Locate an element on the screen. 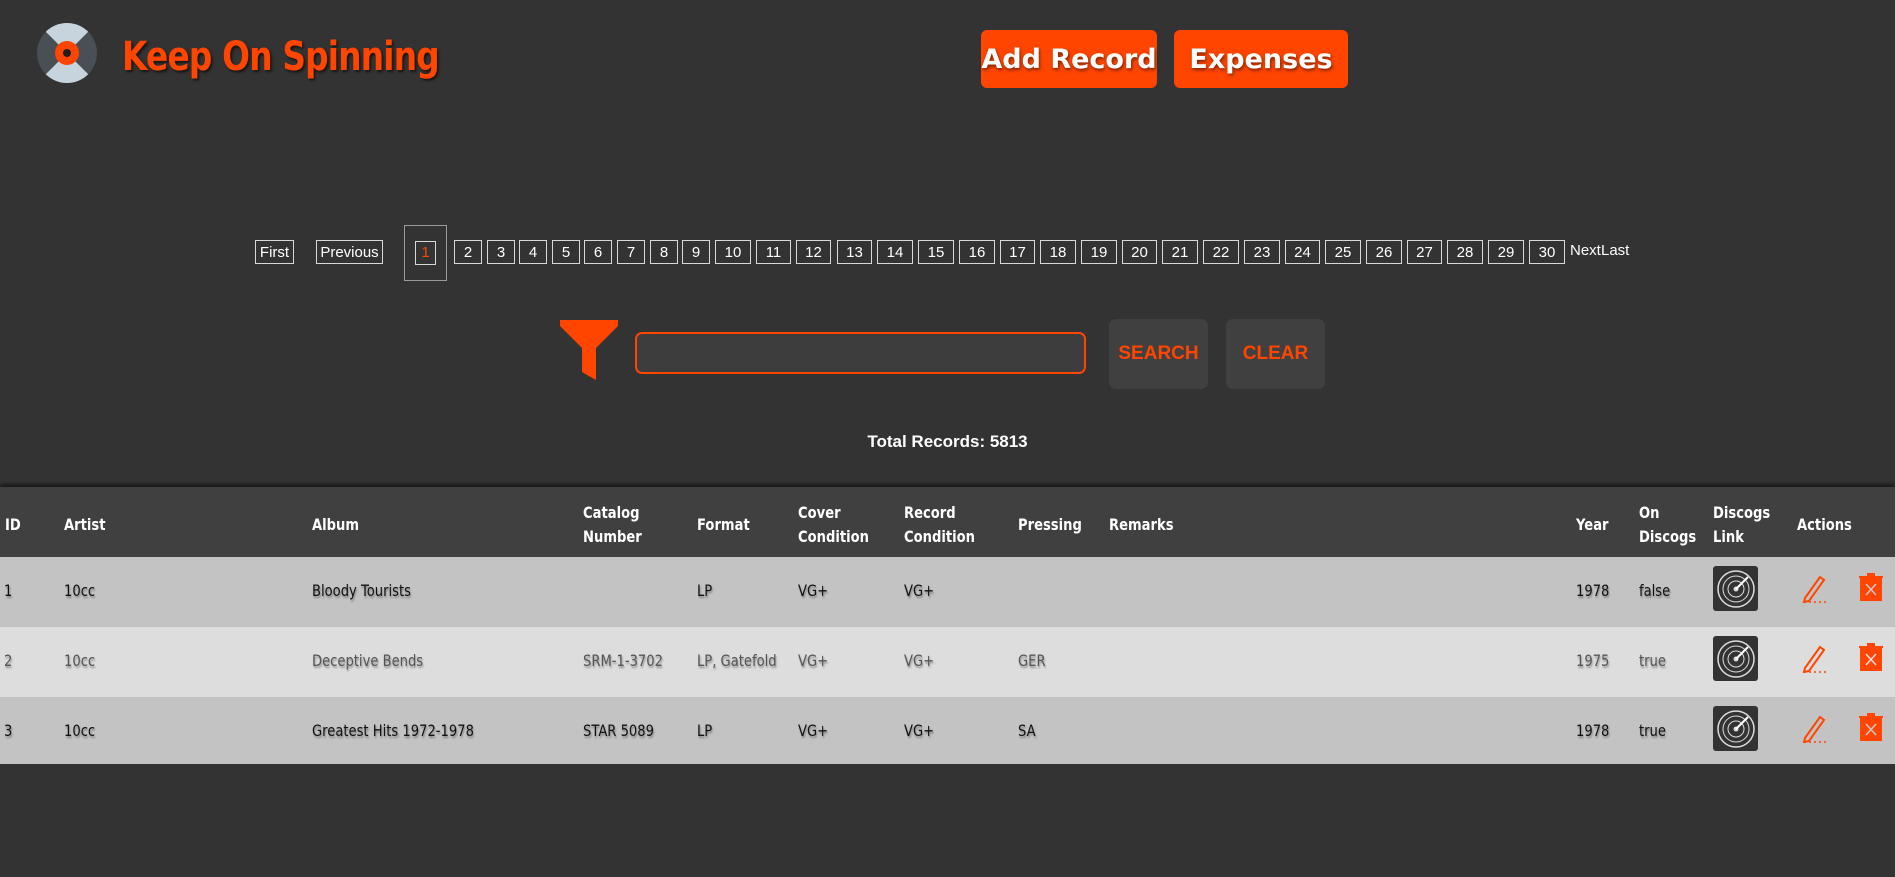 The width and height of the screenshot is (1895, 877). app-title: Keep On Spinning is located at coordinates (281, 57).